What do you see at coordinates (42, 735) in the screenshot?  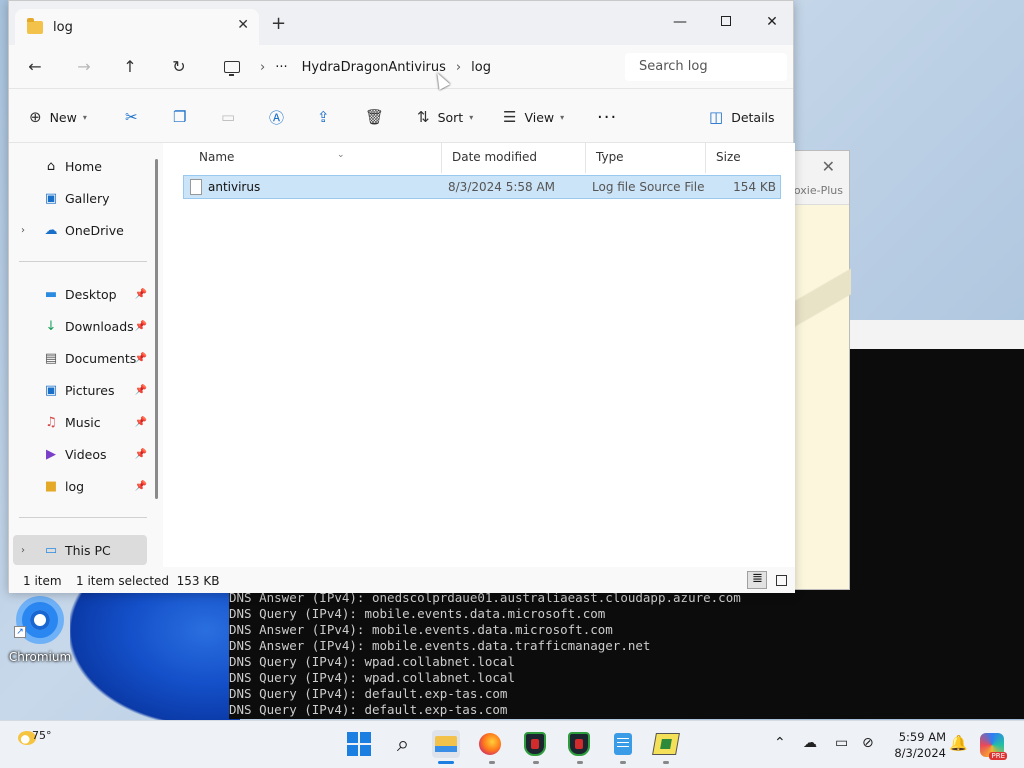 I see `weather-temp: 75°` at bounding box center [42, 735].